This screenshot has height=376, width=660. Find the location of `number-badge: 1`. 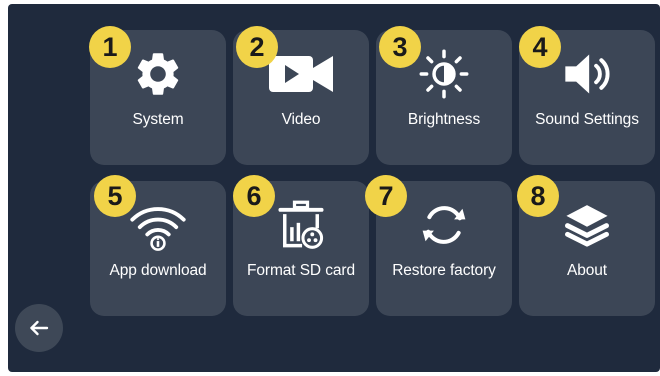

number-badge: 1 is located at coordinates (110, 47).